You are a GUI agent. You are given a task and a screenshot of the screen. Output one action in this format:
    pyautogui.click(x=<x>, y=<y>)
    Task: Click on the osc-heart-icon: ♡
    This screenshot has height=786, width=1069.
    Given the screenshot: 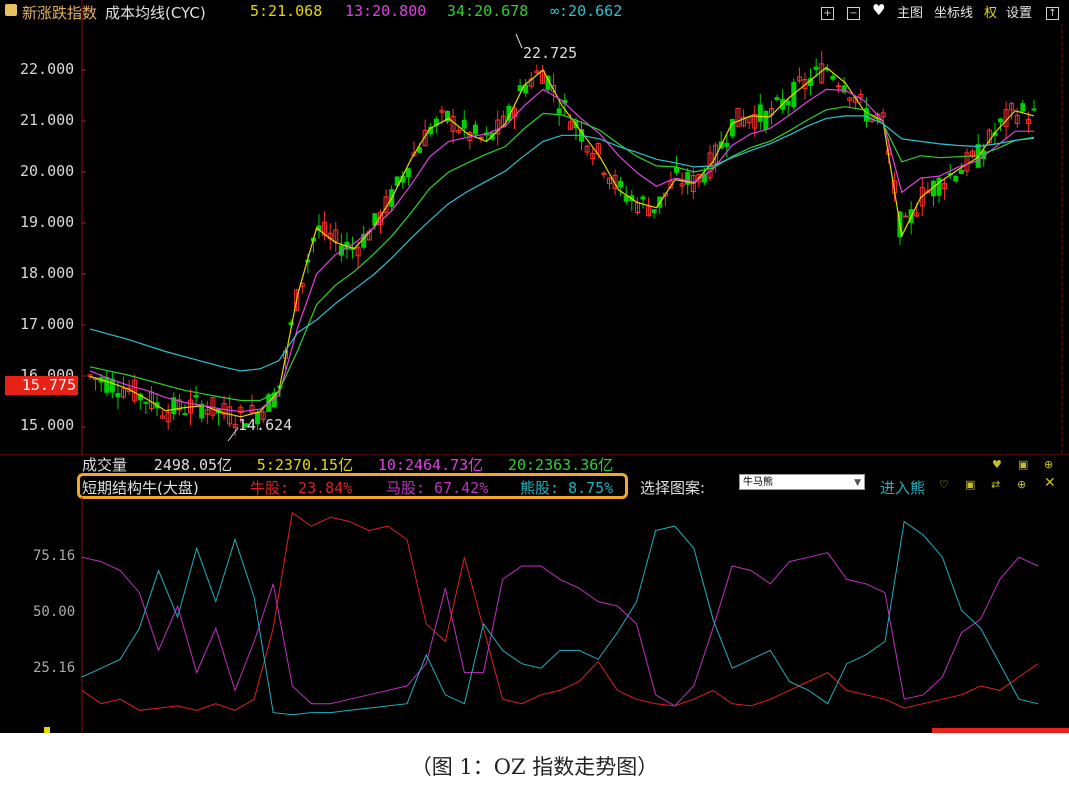 What is the action you would take?
    pyautogui.click(x=944, y=484)
    